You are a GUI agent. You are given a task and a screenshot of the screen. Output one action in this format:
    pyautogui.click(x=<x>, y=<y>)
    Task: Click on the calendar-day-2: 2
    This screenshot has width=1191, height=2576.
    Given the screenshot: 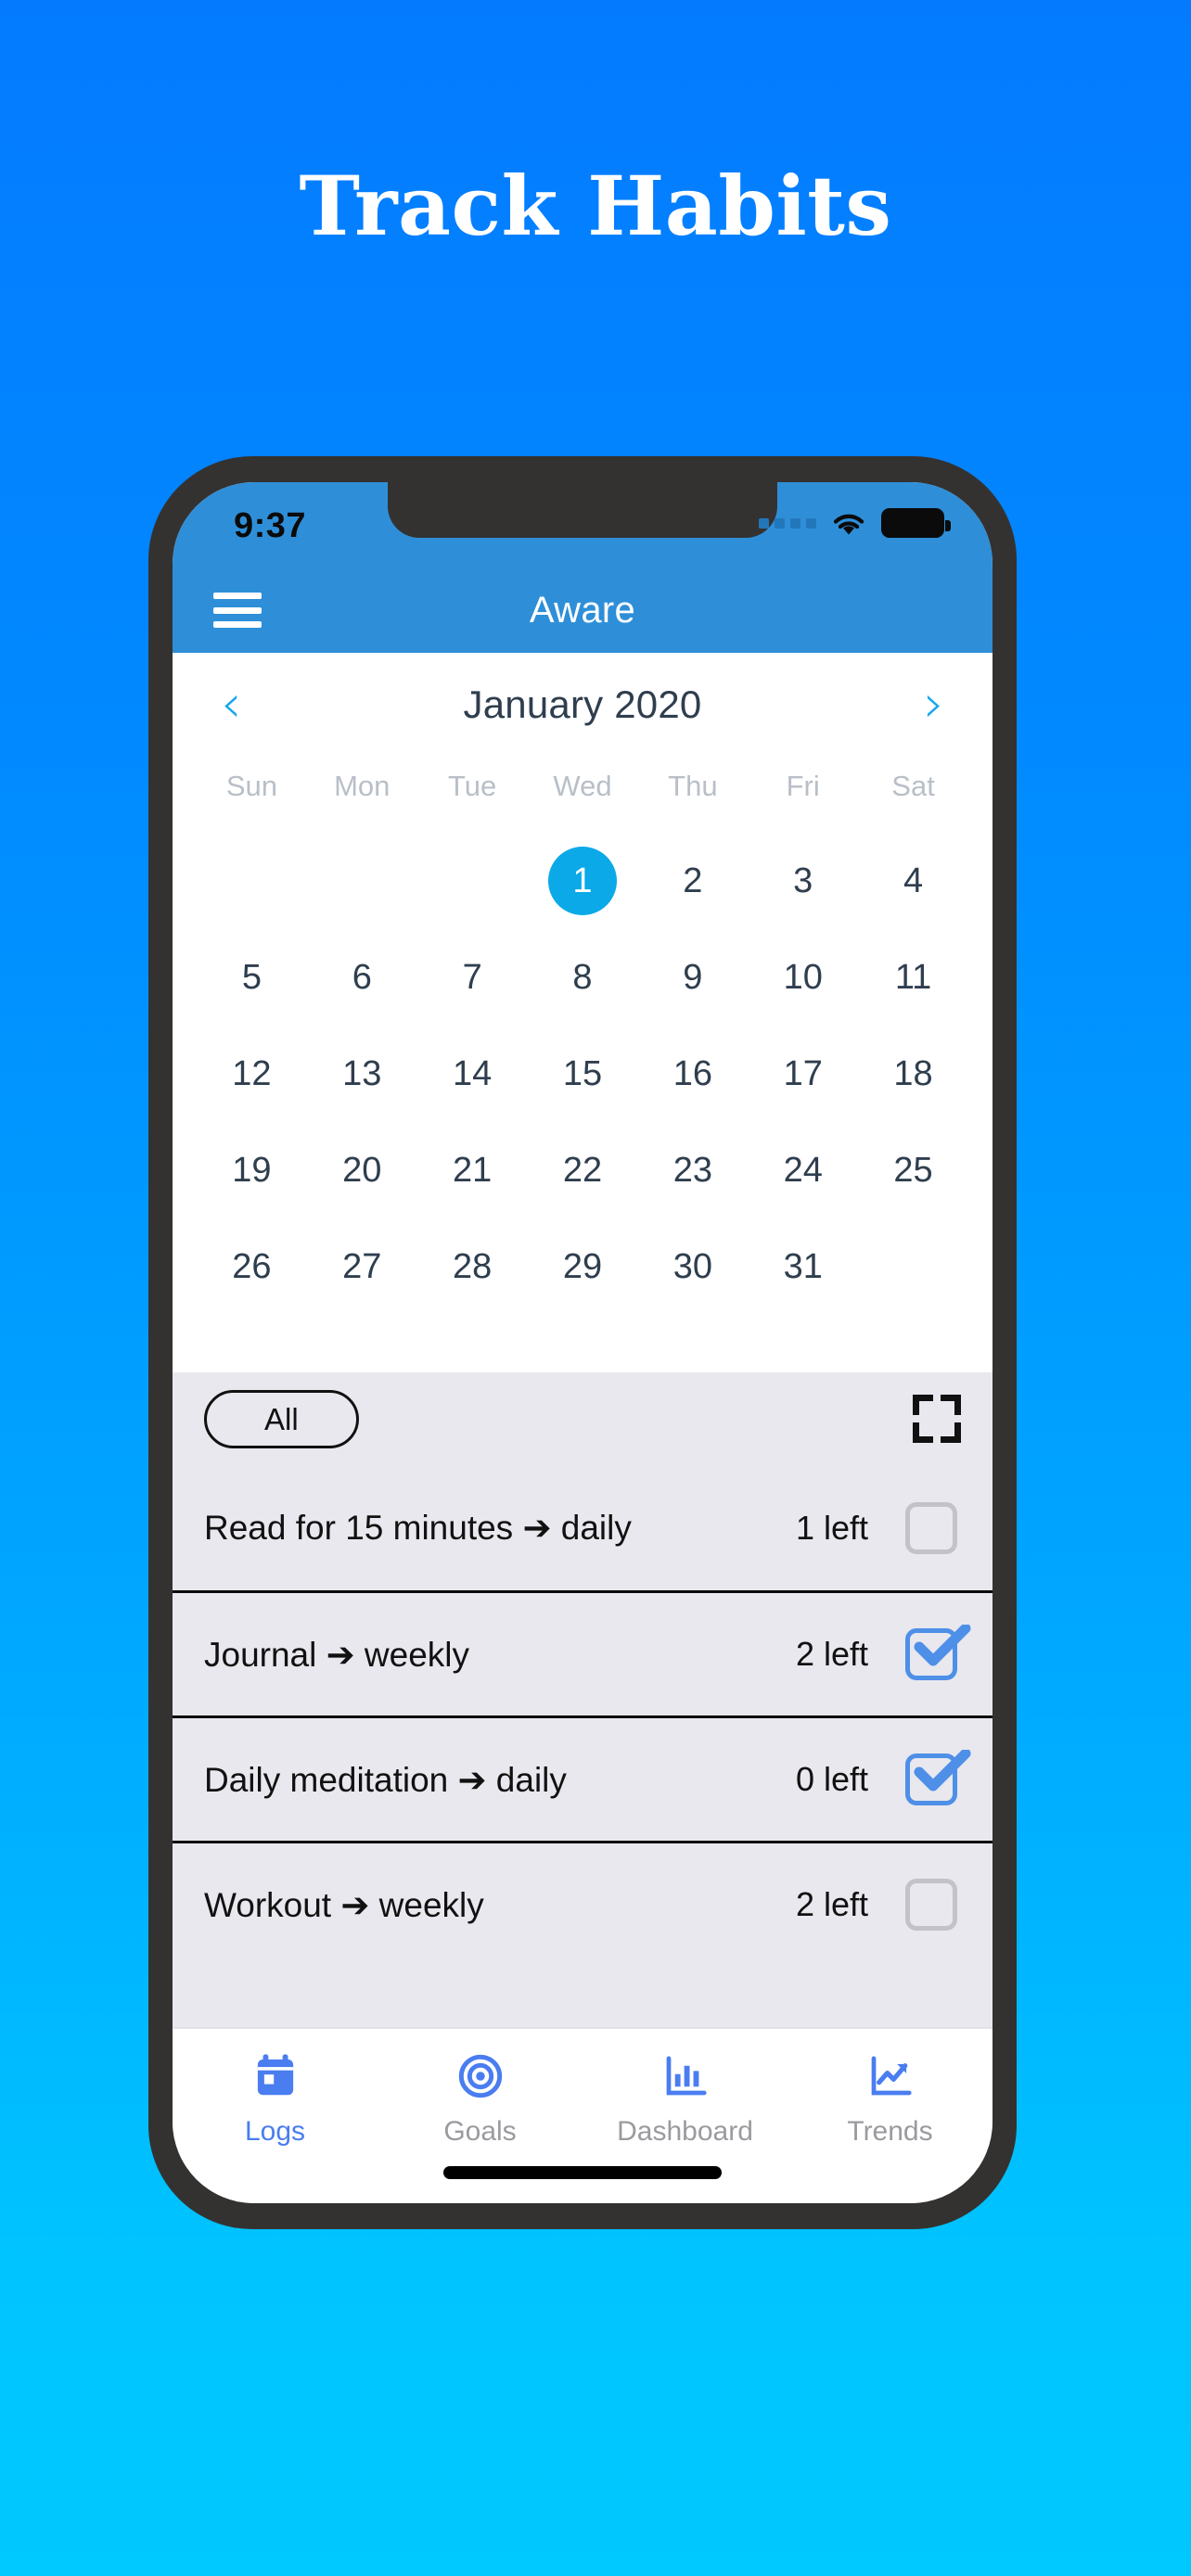 What is the action you would take?
    pyautogui.click(x=692, y=881)
    